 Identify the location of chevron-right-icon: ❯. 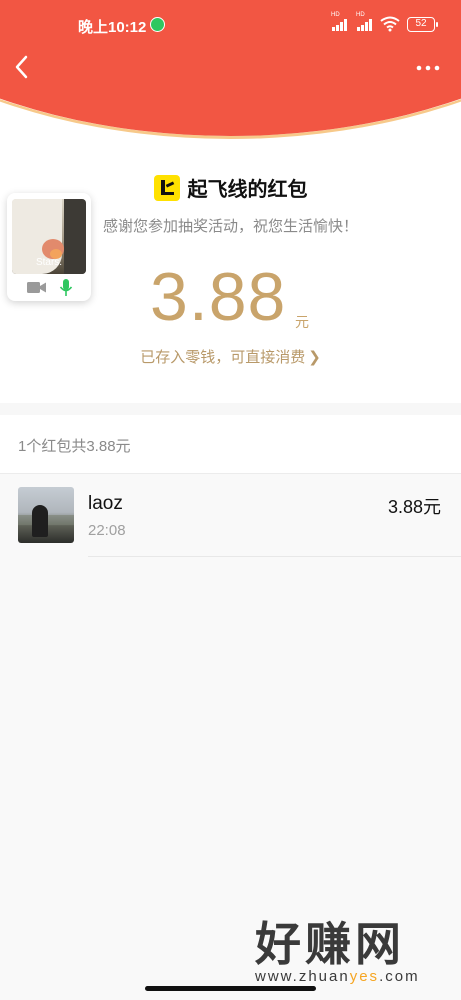
(314, 357).